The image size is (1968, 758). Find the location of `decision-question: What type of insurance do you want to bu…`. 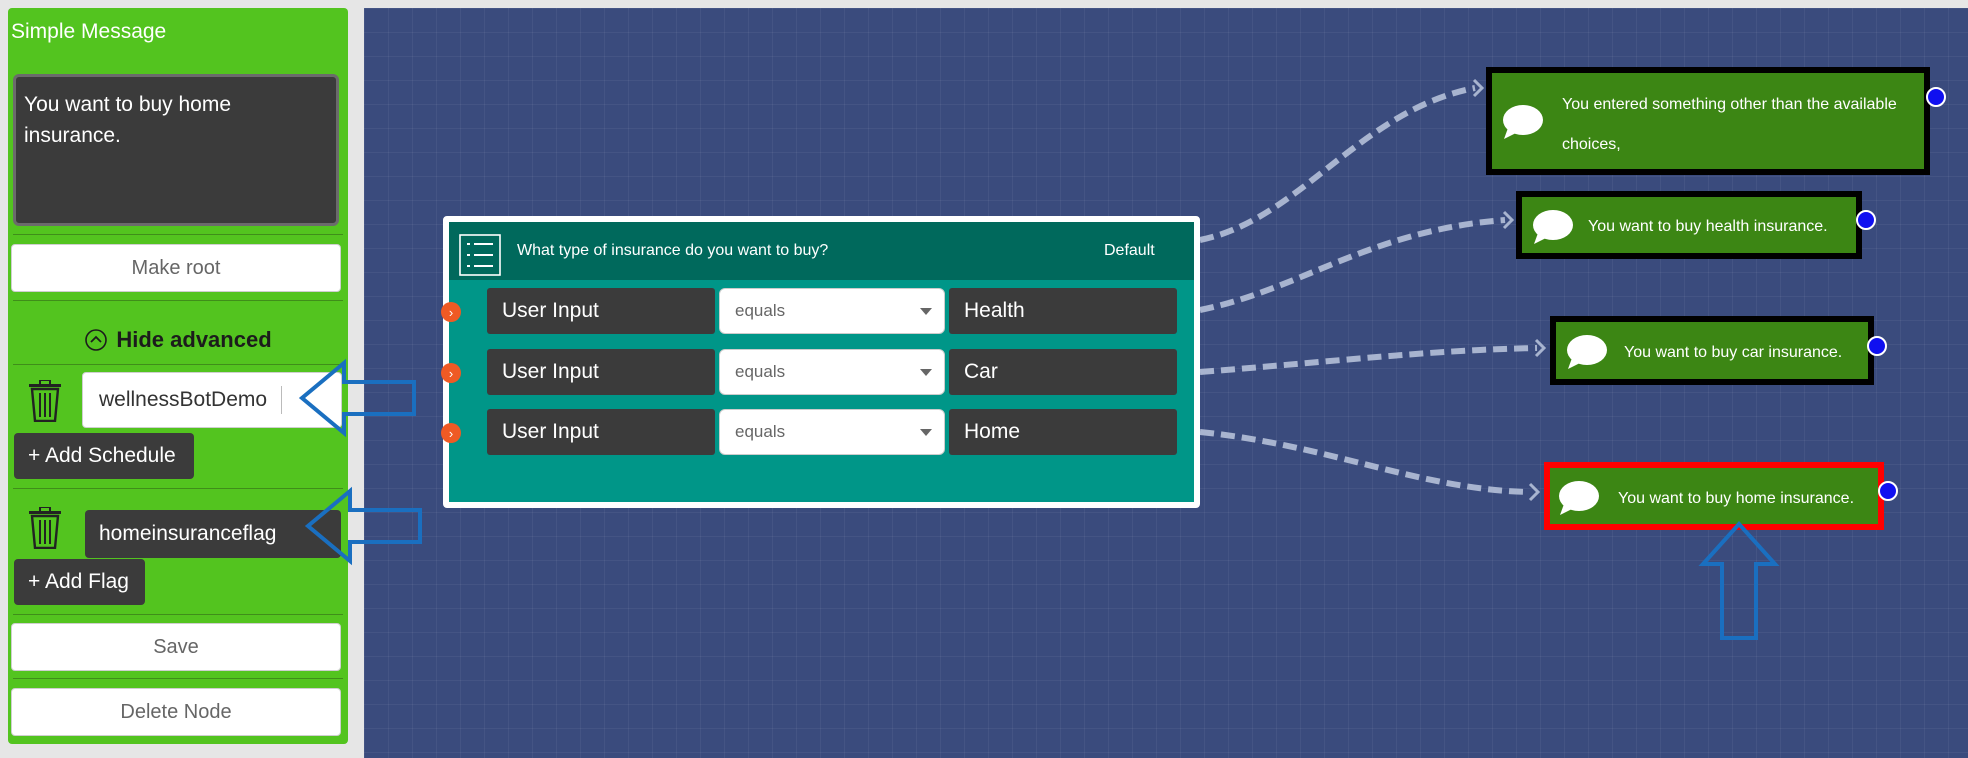

decision-question: What type of insurance do you want to bu… is located at coordinates (673, 250).